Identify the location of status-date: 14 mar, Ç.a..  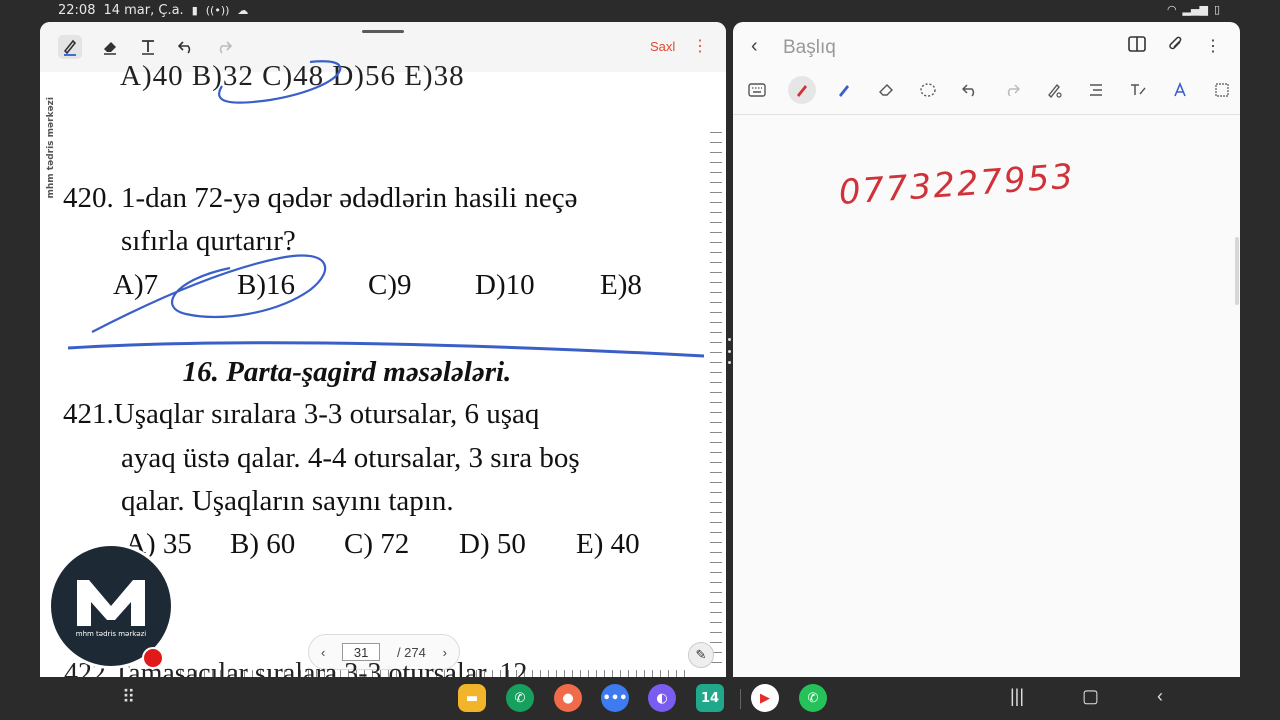
(143, 10).